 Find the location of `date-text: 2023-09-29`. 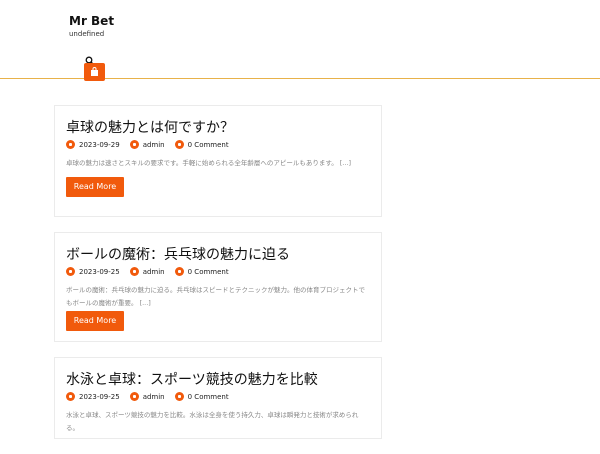

date-text: 2023-09-29 is located at coordinates (99, 144).